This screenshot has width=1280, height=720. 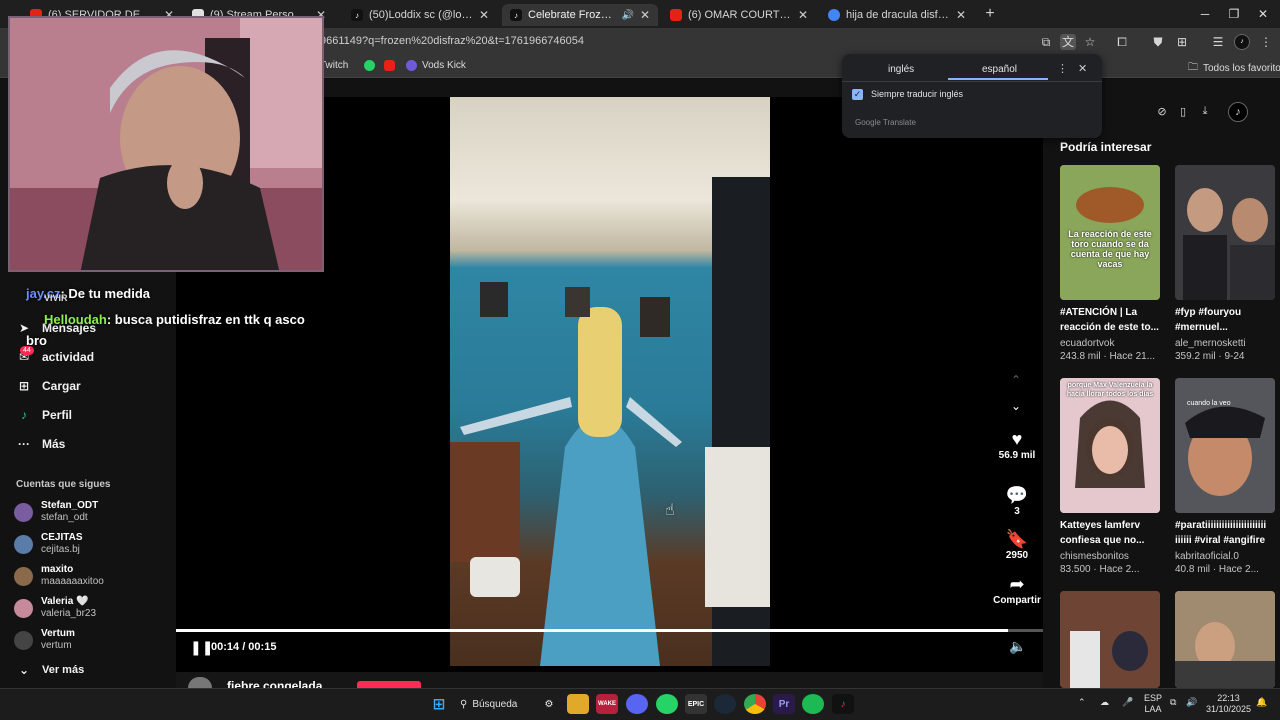 What do you see at coordinates (1162, 112) in the screenshot?
I see `embed-icon: ⊘` at bounding box center [1162, 112].